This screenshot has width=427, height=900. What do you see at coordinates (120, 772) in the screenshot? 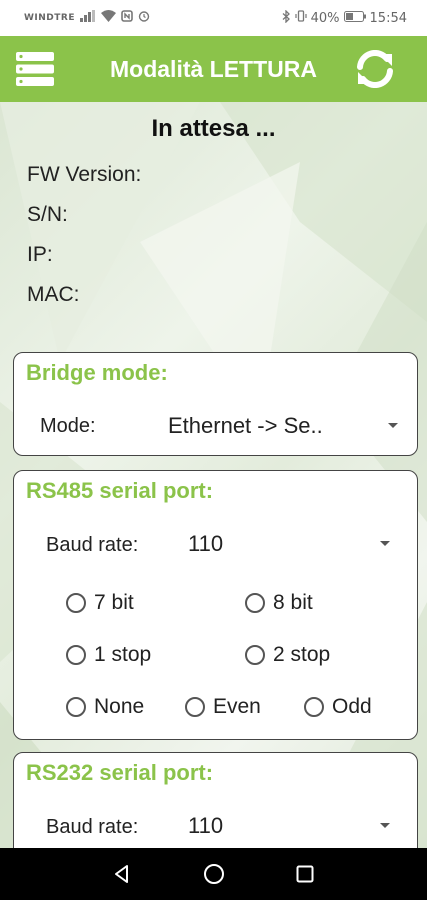
I see `rs232-title: RS232 serial port:` at bounding box center [120, 772].